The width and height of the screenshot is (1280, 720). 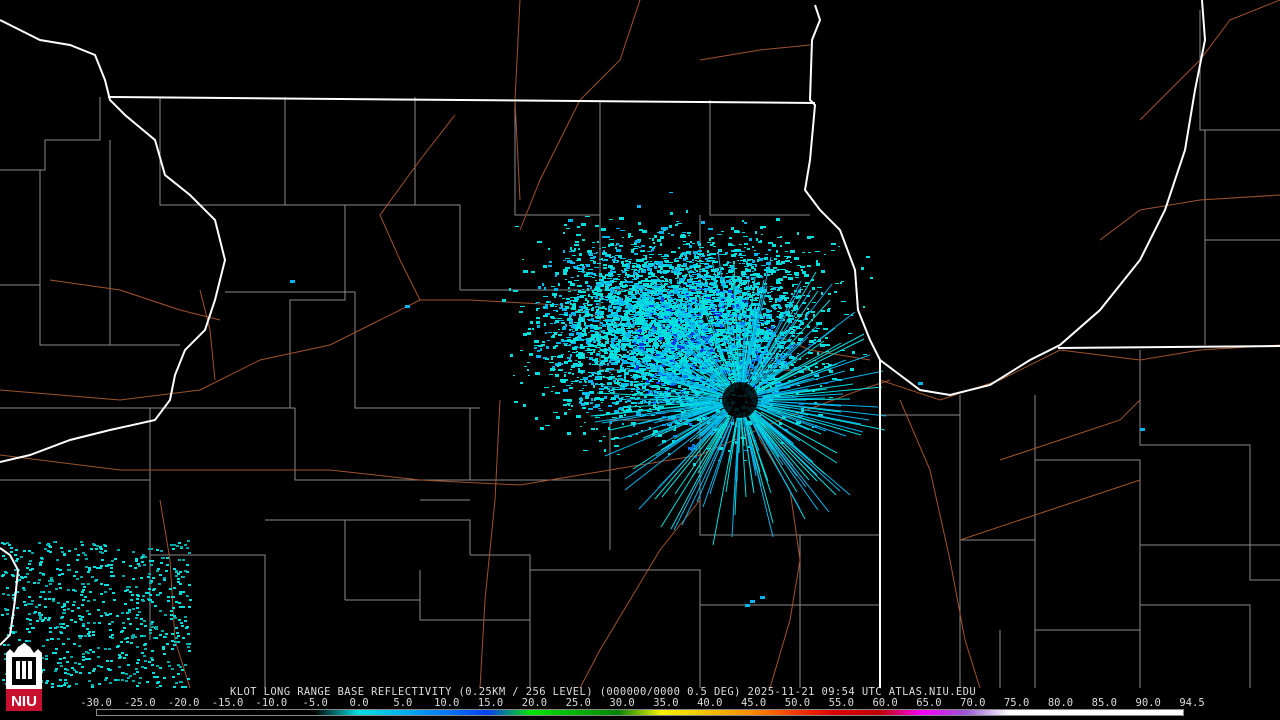 I want to click on county-line, so click(x=584, y=444).